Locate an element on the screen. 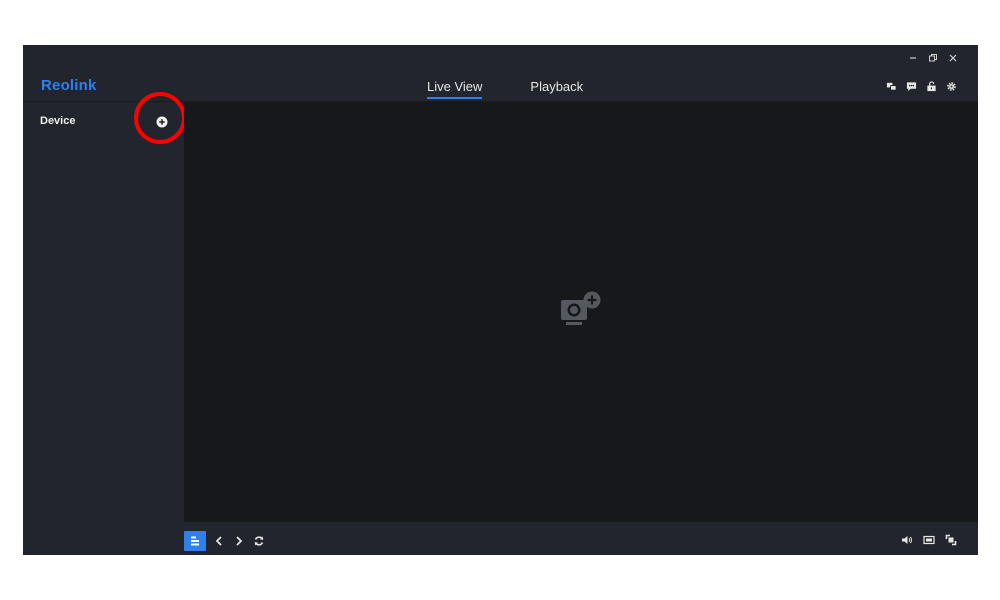  bottom-right-controls is located at coordinates (929, 540).